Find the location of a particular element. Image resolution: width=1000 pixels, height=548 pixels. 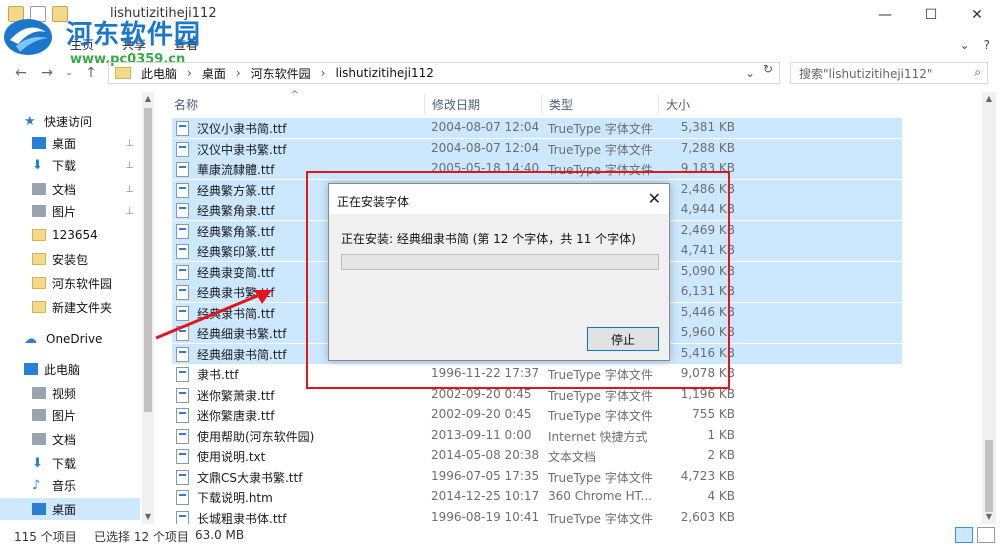

forward-icon: → is located at coordinates (47, 73).